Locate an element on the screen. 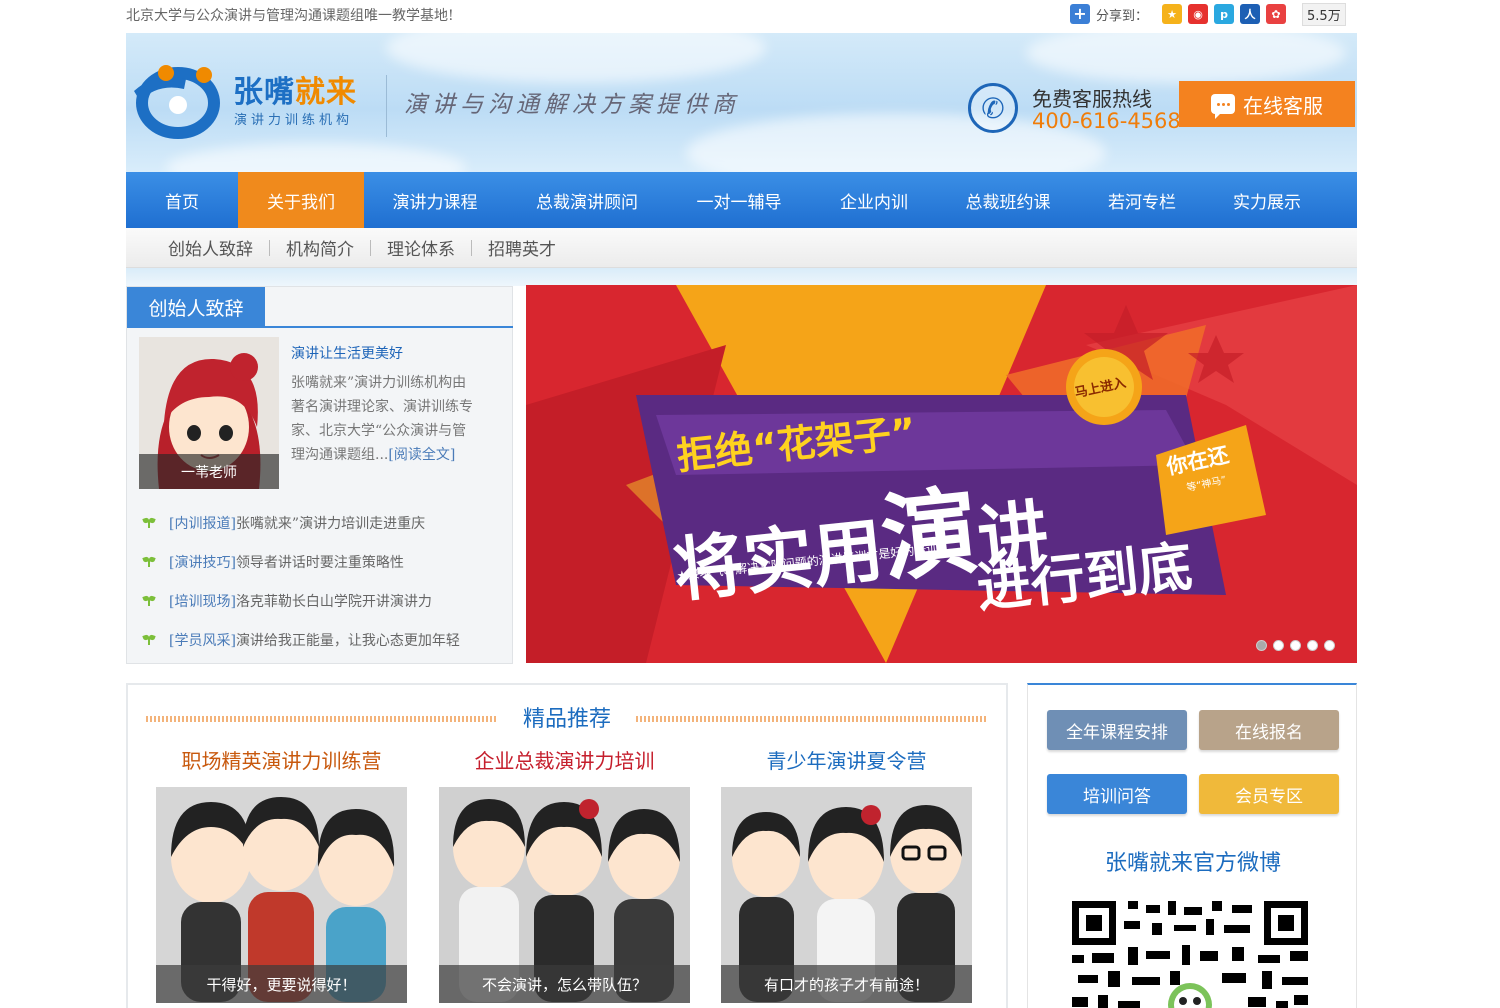 The width and height of the screenshot is (1500, 1008). share-bar: + 分享到： ★ ◉ p 人 ✿ 5.5万 is located at coordinates (1208, 14).